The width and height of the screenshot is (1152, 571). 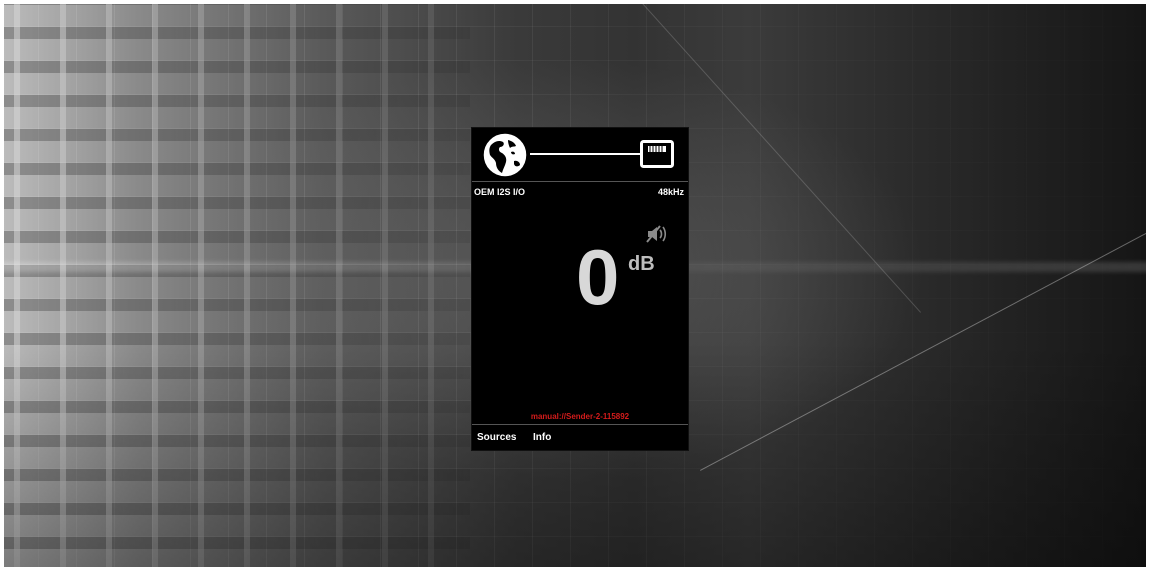 I want to click on stream-url: manual://Sender-2-115892, so click(x=580, y=416).